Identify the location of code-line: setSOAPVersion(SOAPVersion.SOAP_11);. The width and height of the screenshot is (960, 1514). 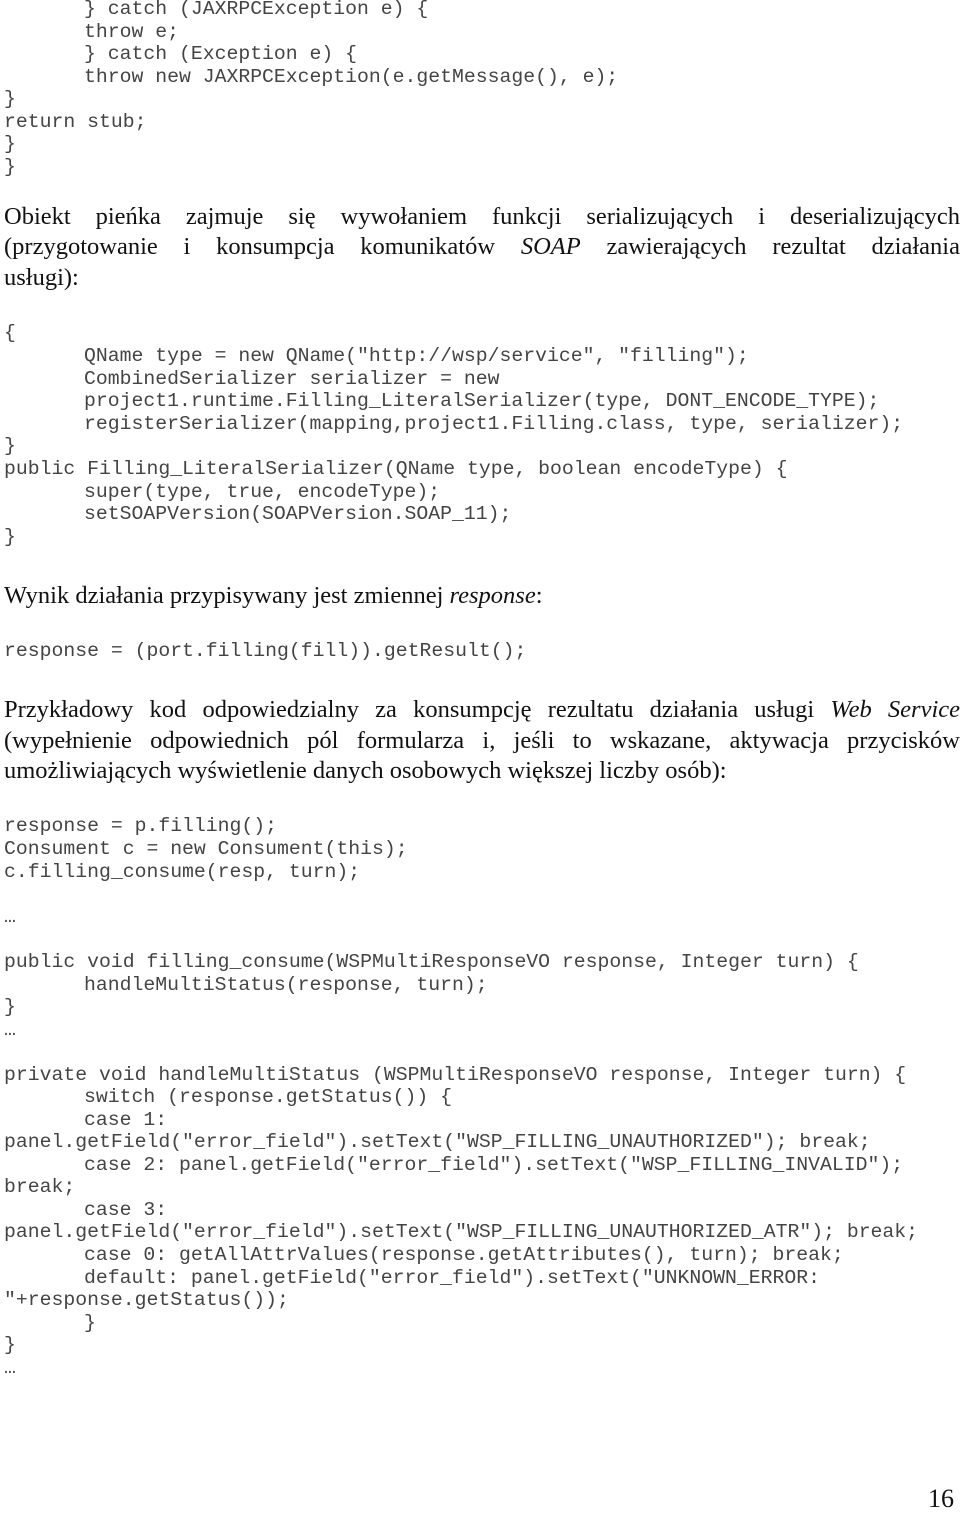
(298, 514).